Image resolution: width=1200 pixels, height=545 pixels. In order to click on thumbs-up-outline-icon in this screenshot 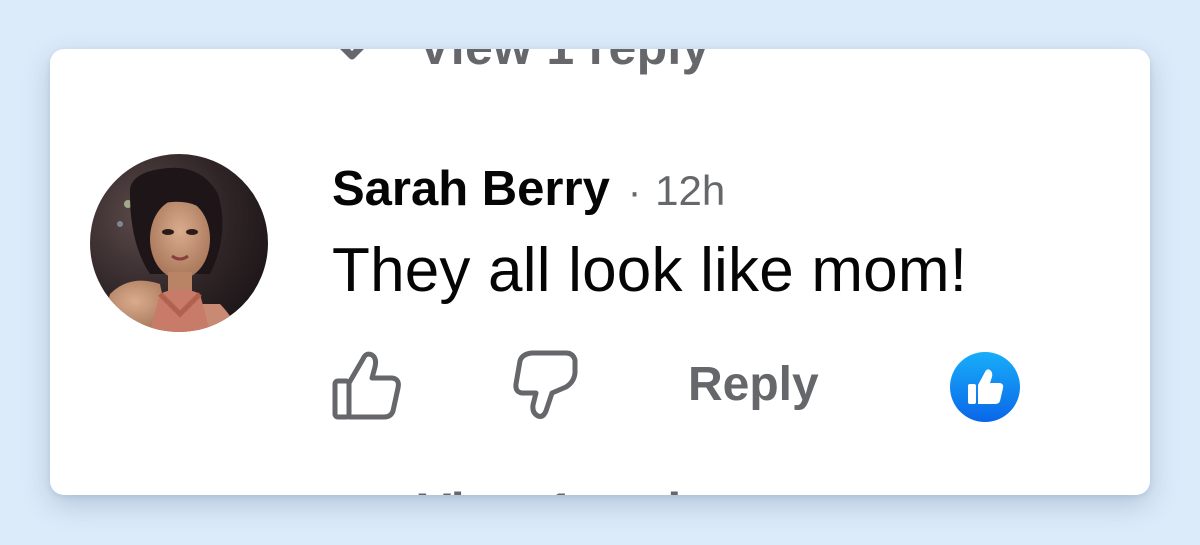, I will do `click(366, 385)`.